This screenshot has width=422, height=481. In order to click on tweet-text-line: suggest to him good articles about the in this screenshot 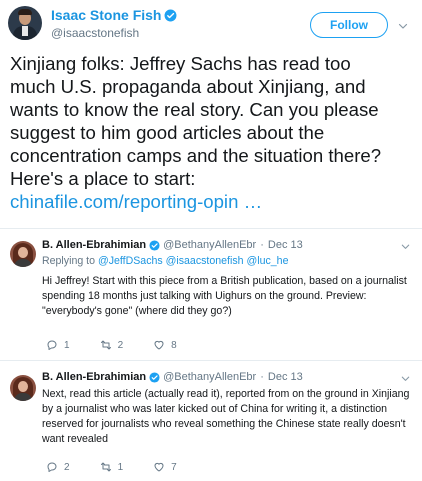, I will do `click(167, 132)`.